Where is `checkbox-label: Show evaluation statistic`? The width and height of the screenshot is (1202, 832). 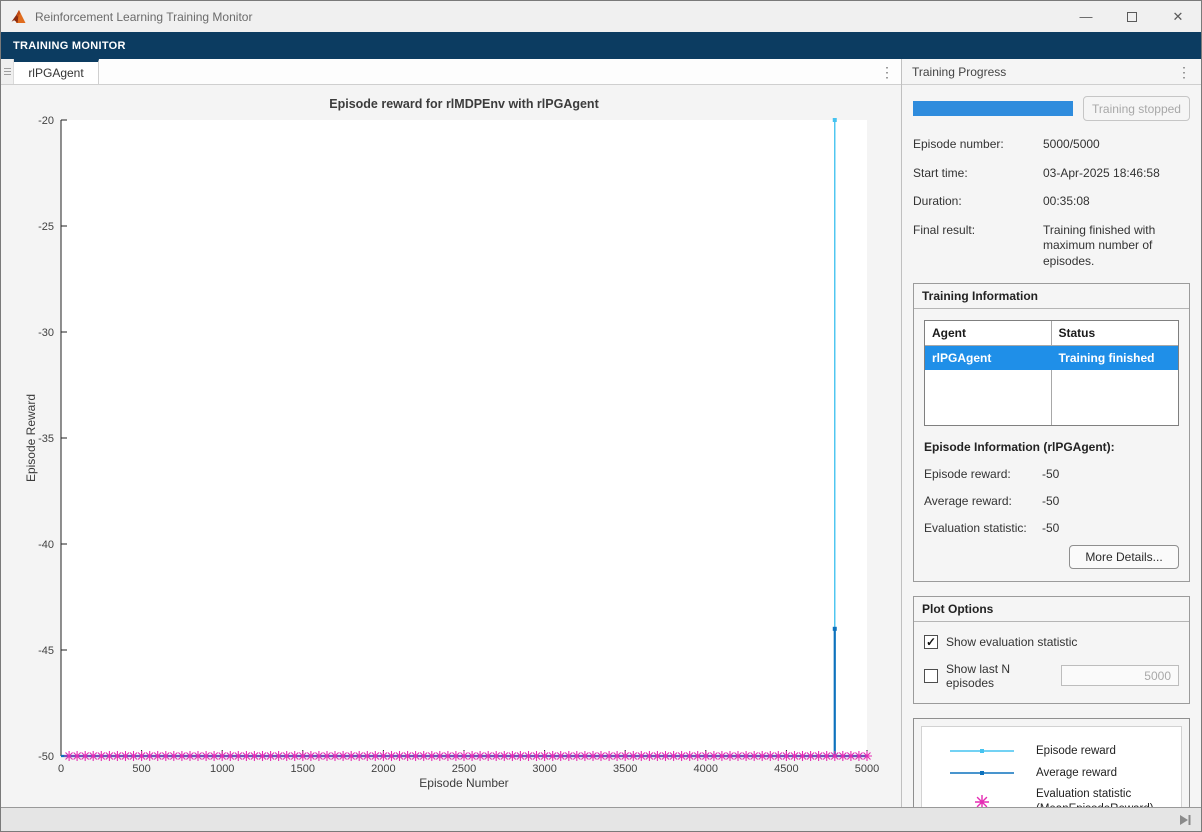
checkbox-label: Show evaluation statistic is located at coordinates (1012, 641).